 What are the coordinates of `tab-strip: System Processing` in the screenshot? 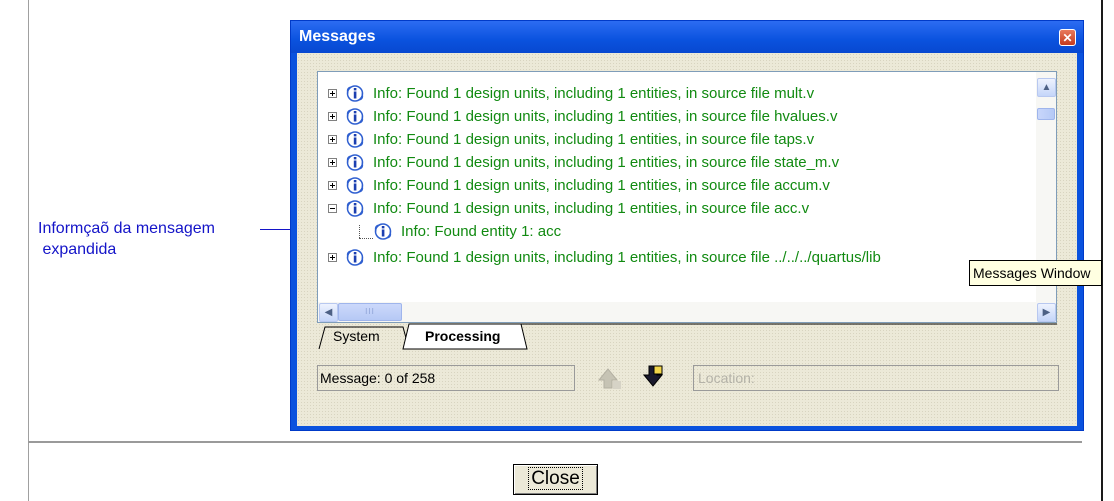 It's located at (687, 339).